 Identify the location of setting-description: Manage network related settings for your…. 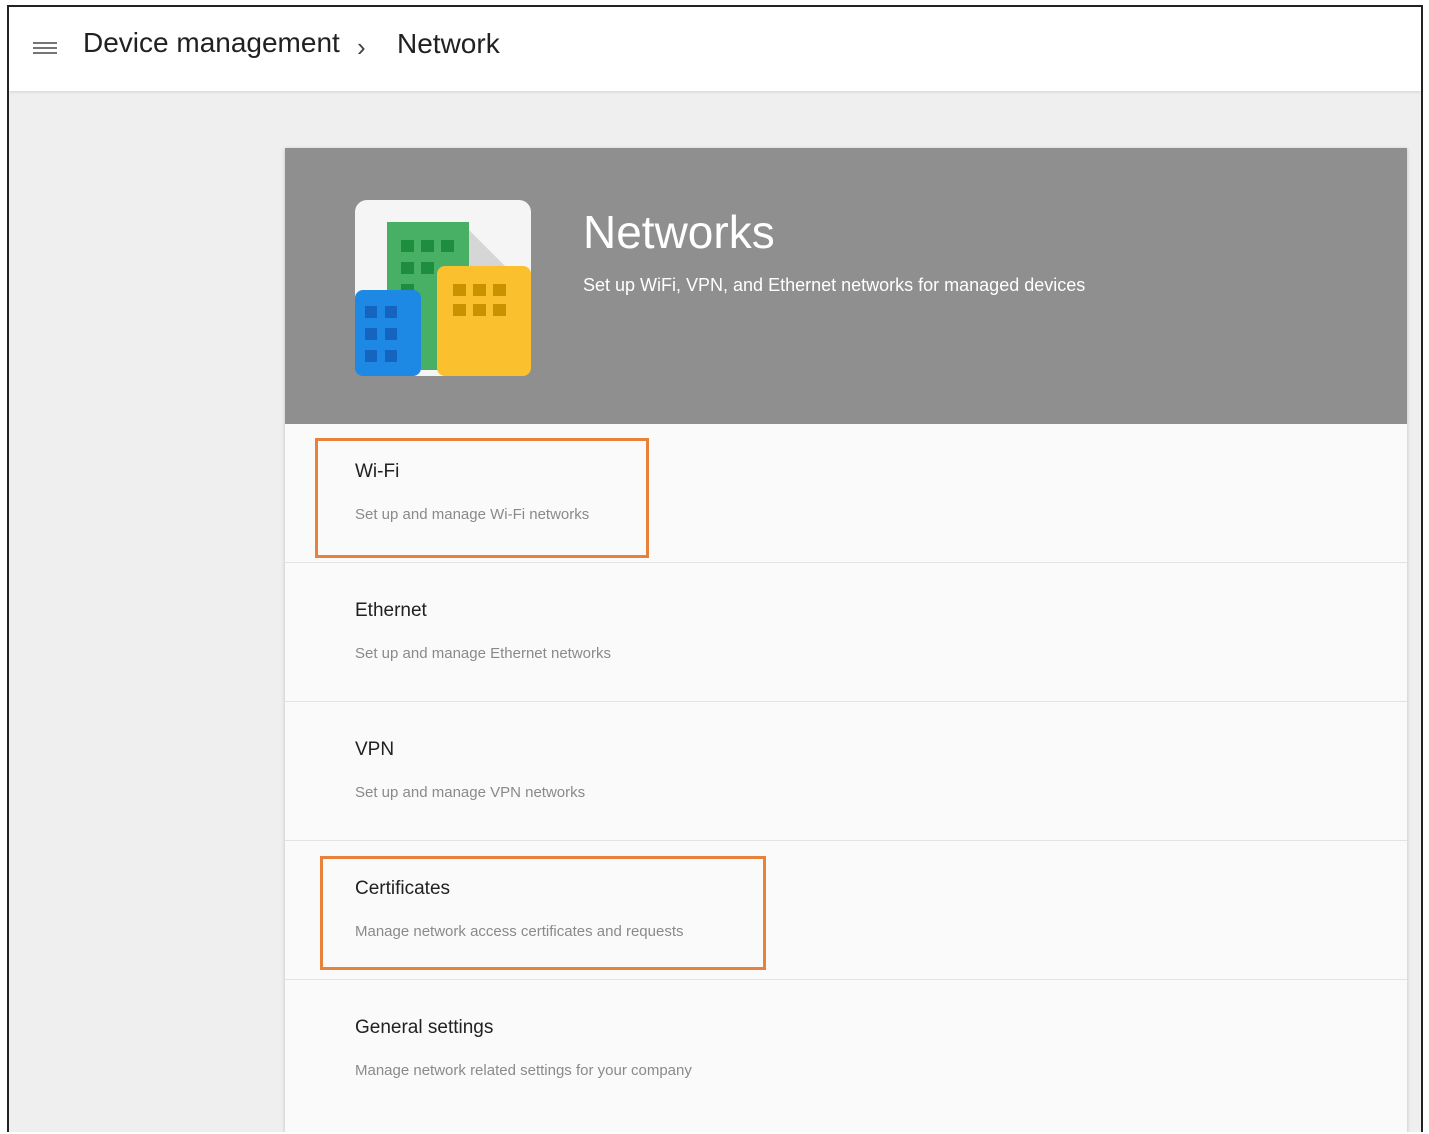
(523, 1070).